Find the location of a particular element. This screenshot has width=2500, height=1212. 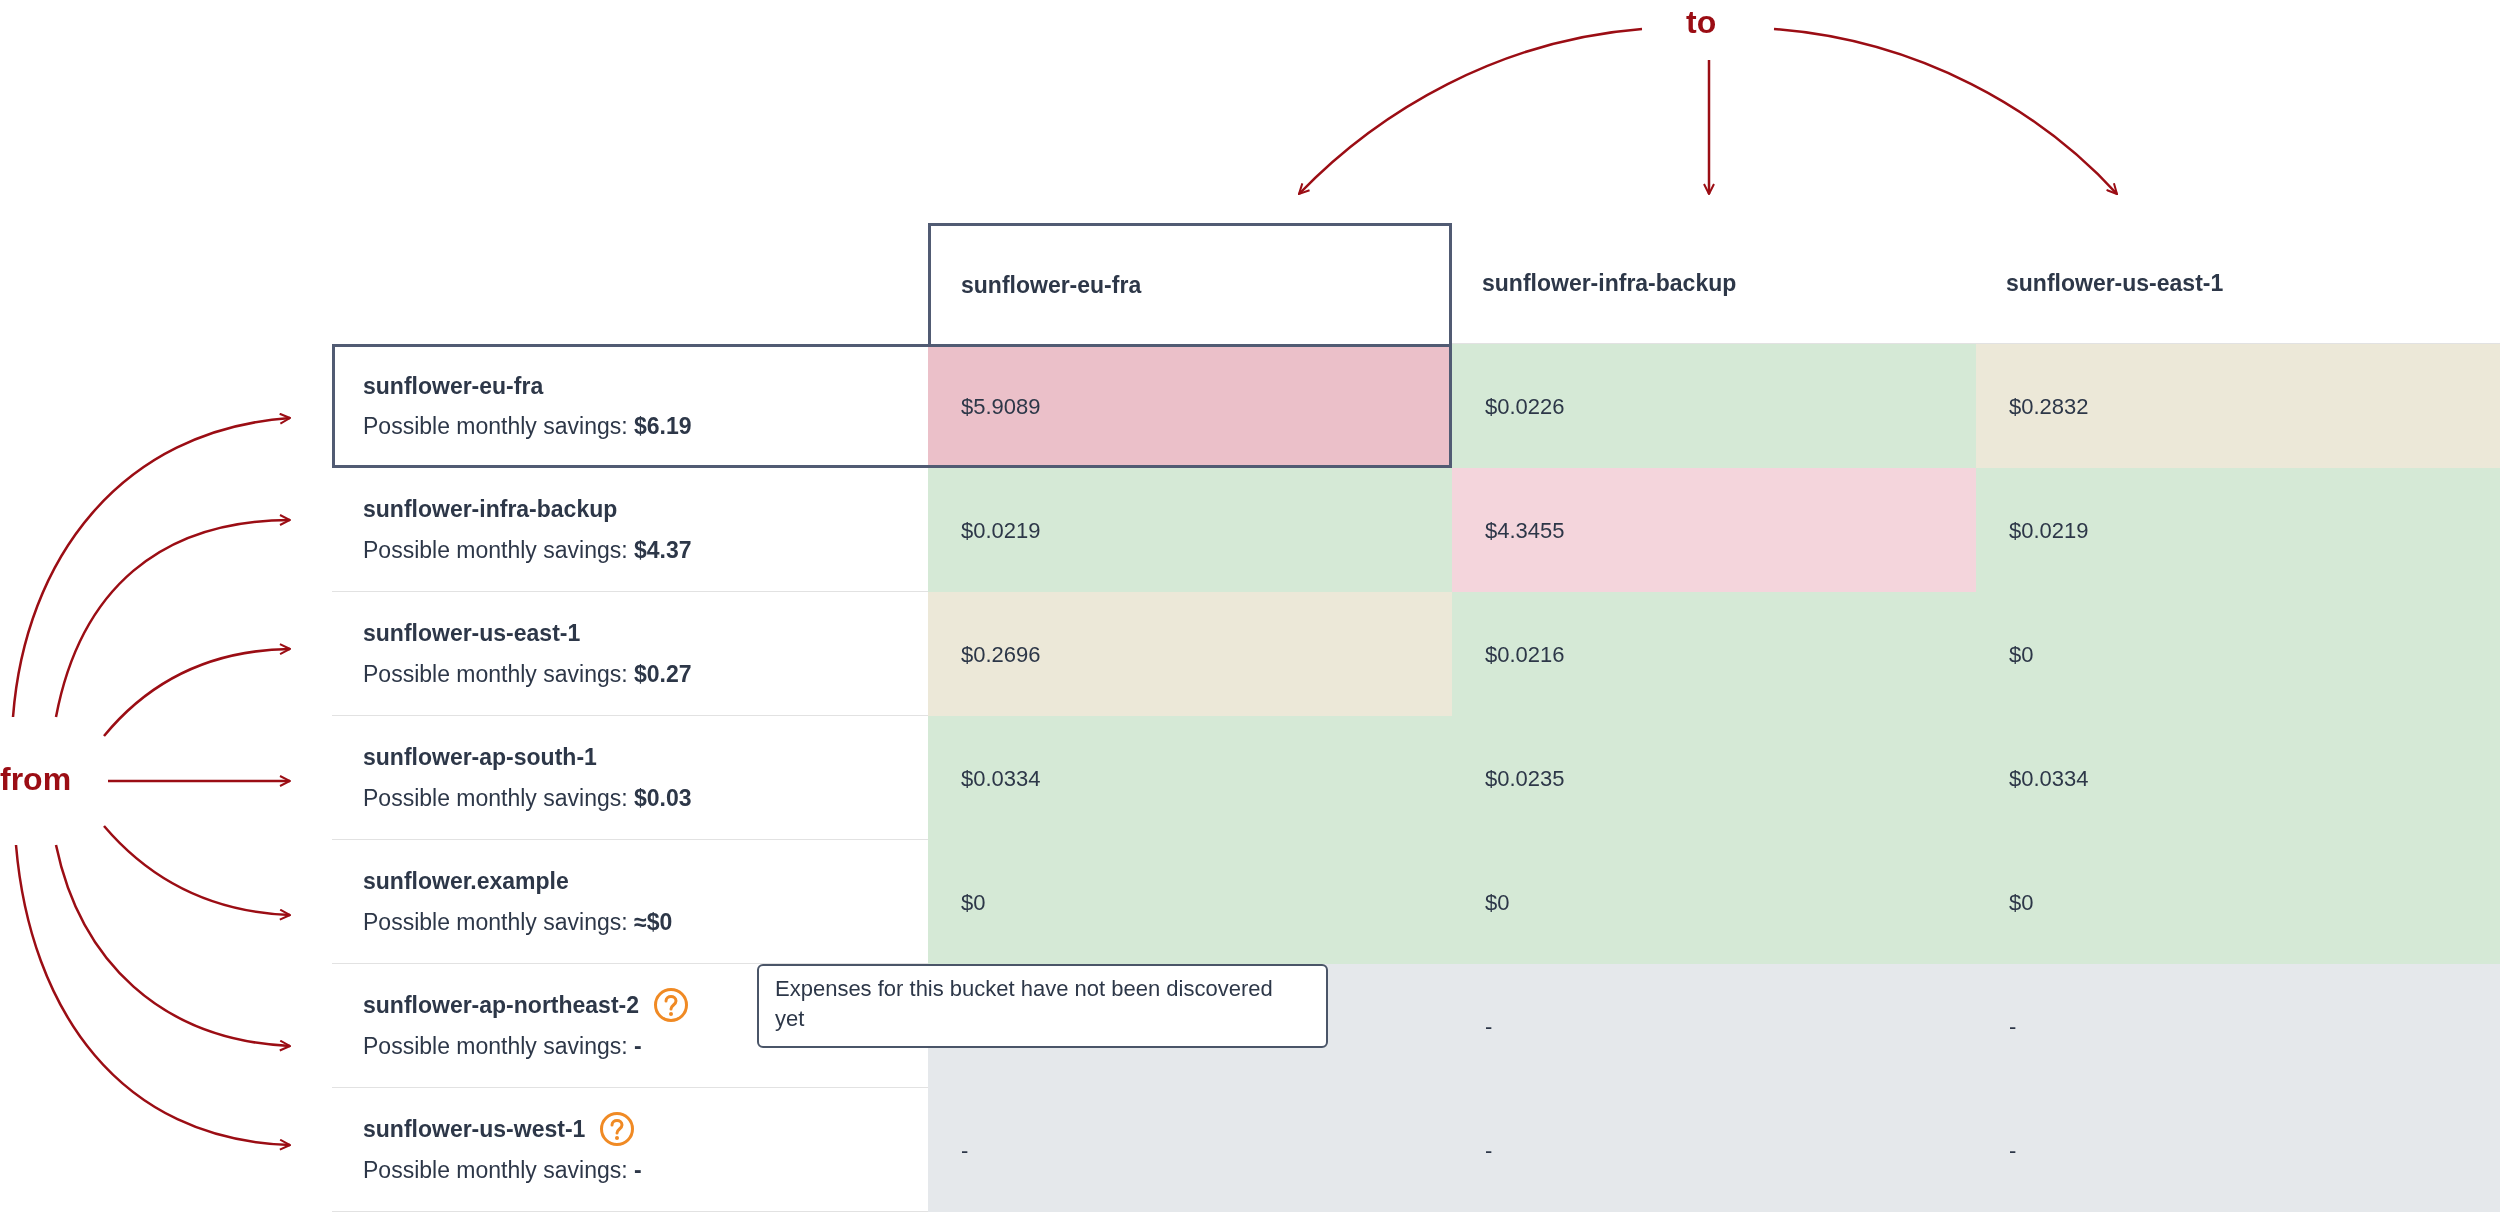

bucket-name: sunflower-ap-northeast-2 is located at coordinates (501, 1005).